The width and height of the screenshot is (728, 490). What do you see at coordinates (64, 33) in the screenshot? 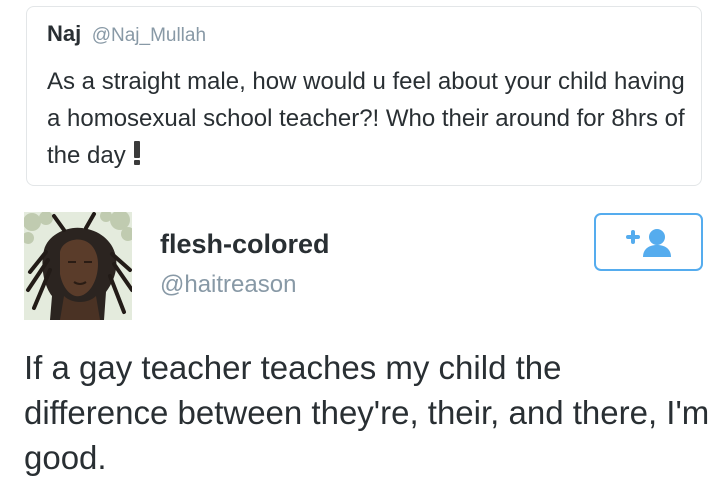
I see `quoted-author-name: Naj` at bounding box center [64, 33].